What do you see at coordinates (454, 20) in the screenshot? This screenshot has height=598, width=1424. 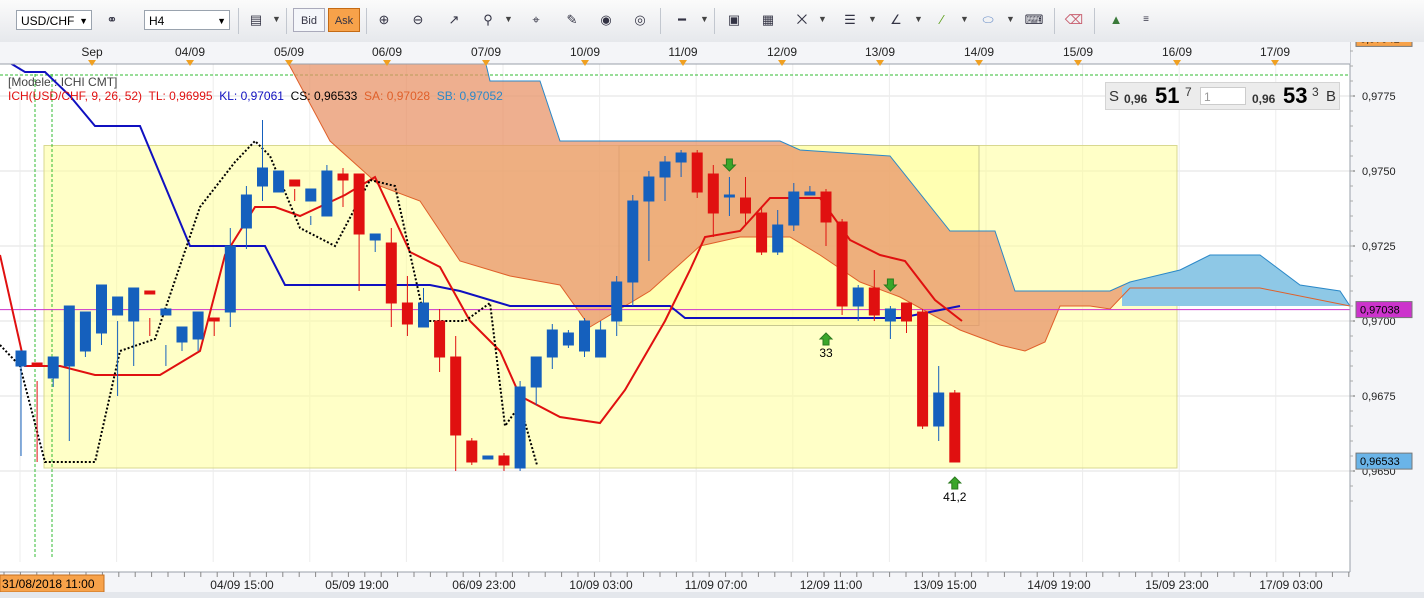 I see `cursor-icon: ↗` at bounding box center [454, 20].